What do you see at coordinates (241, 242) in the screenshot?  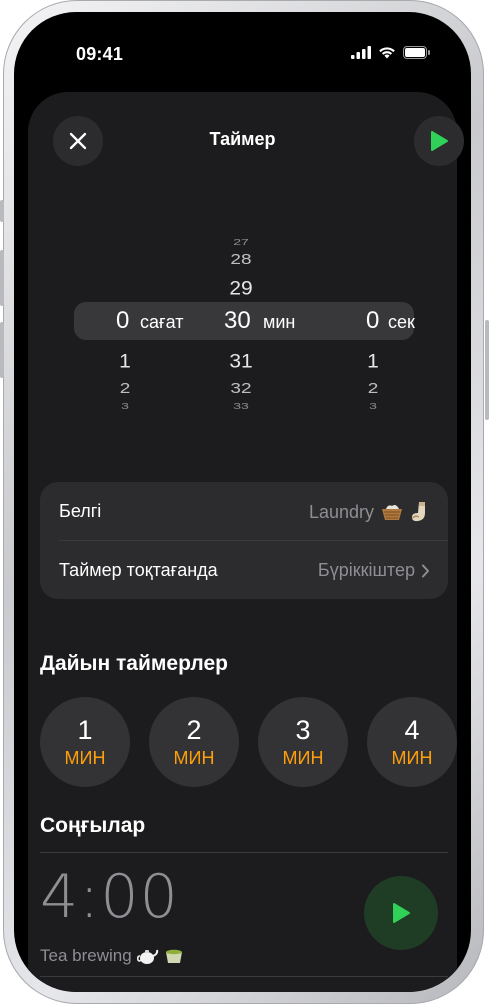 I see `minutes-wheel-item: 27` at bounding box center [241, 242].